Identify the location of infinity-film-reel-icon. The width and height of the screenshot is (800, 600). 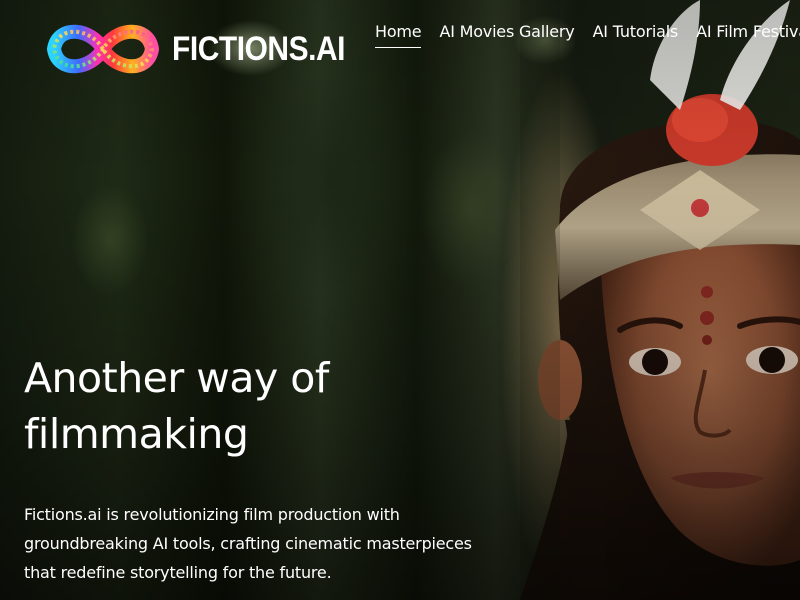
(103, 49).